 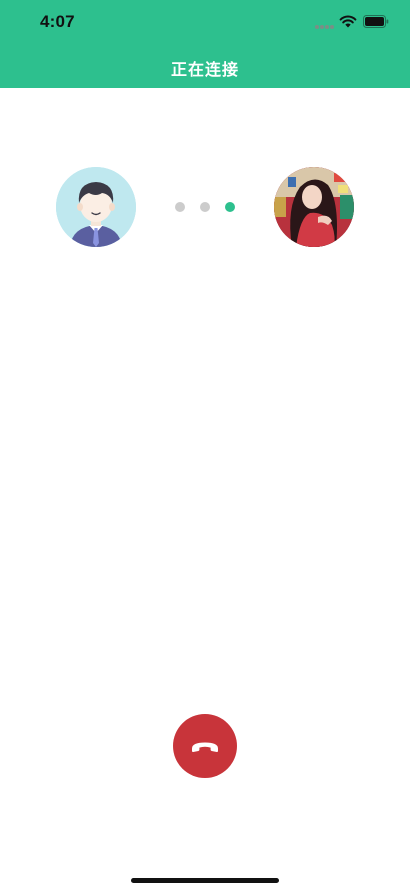 What do you see at coordinates (230, 207) in the screenshot?
I see `connecting-dot-active` at bounding box center [230, 207].